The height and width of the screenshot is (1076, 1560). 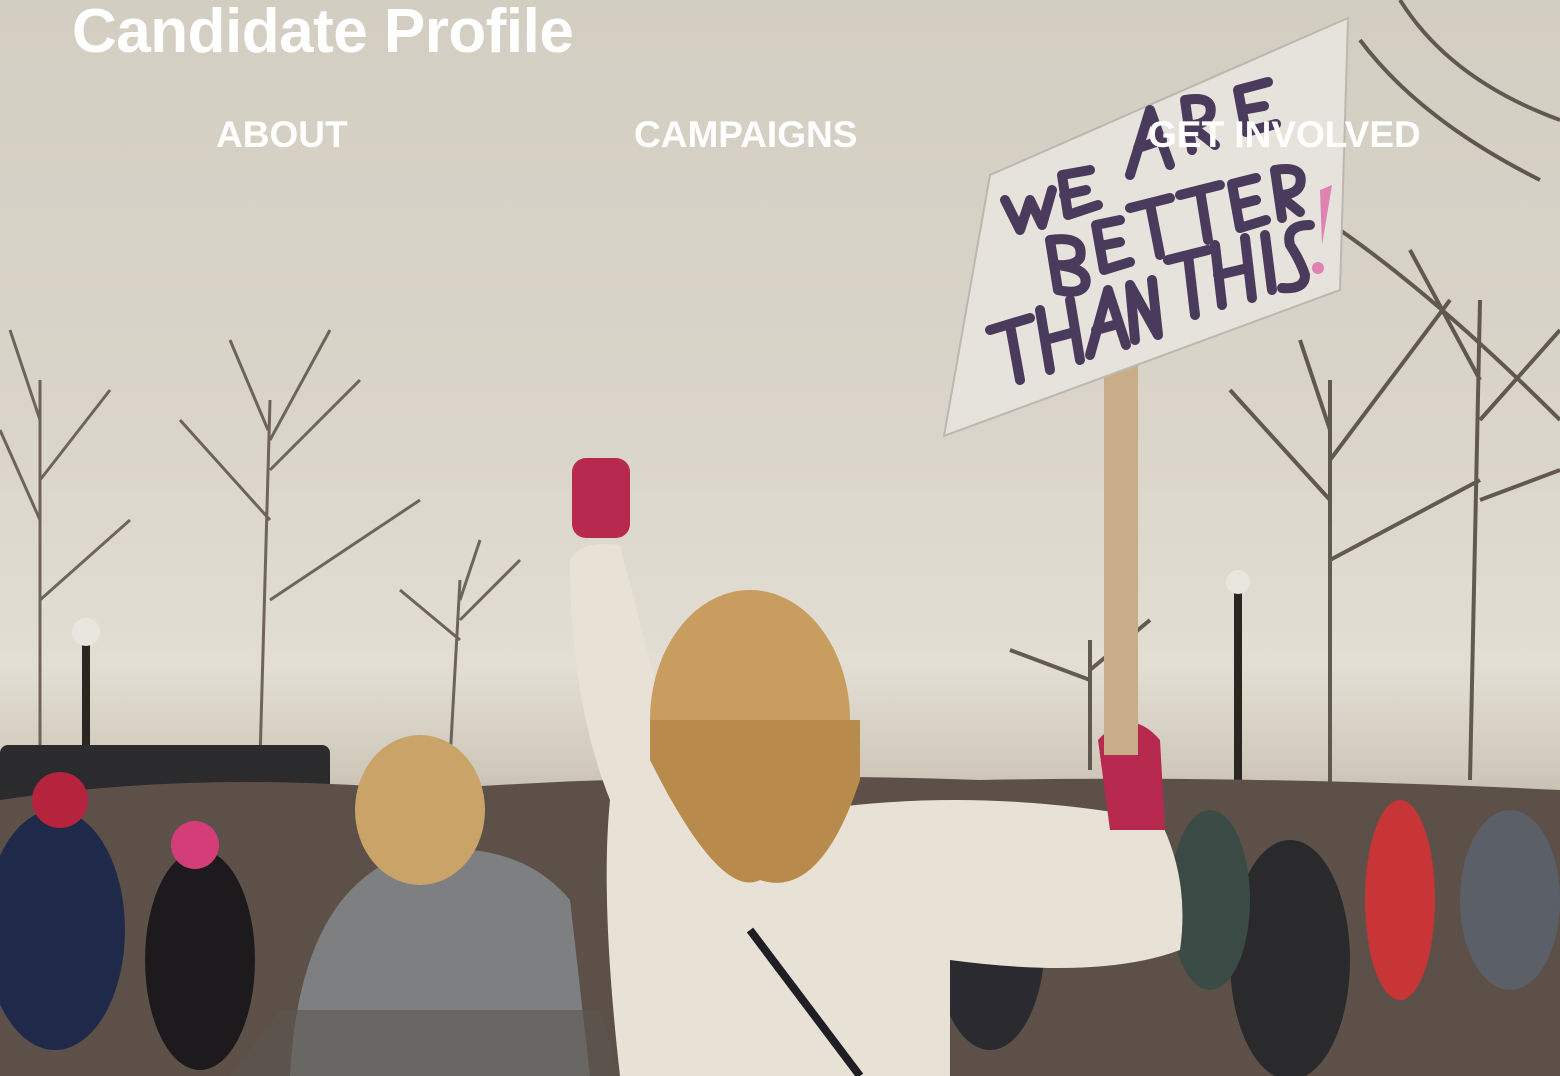 I want to click on road, so click(x=425, y=1043).